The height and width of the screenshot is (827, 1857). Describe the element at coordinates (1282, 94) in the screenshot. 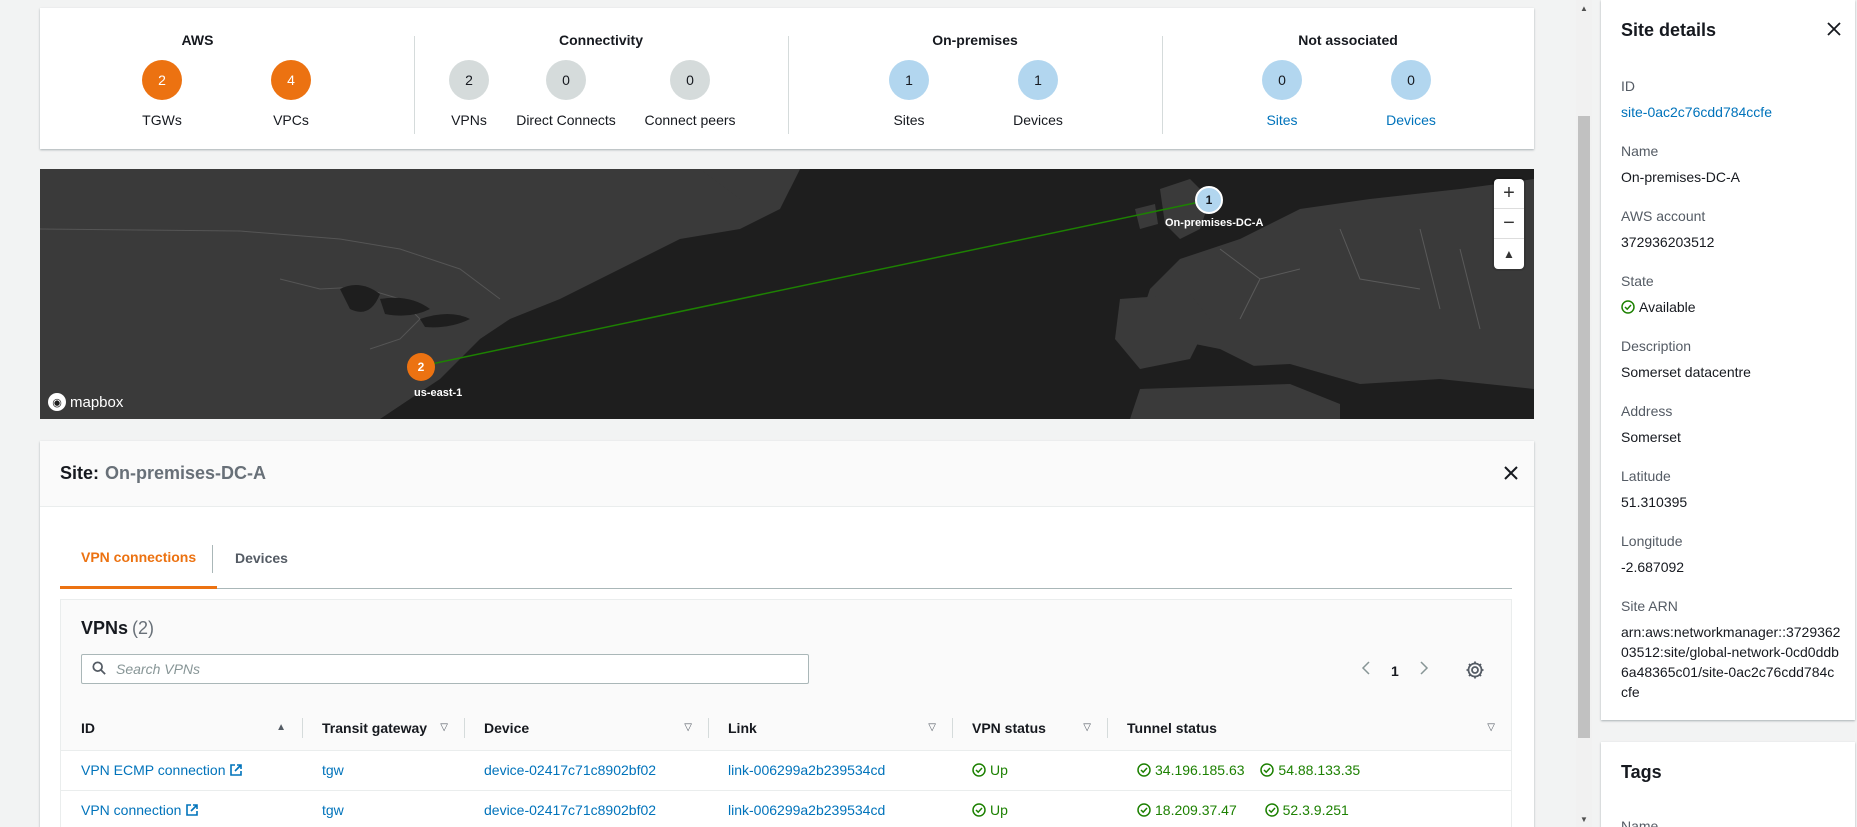

I see `stat-unassociated-sites: 0 Sites` at that location.